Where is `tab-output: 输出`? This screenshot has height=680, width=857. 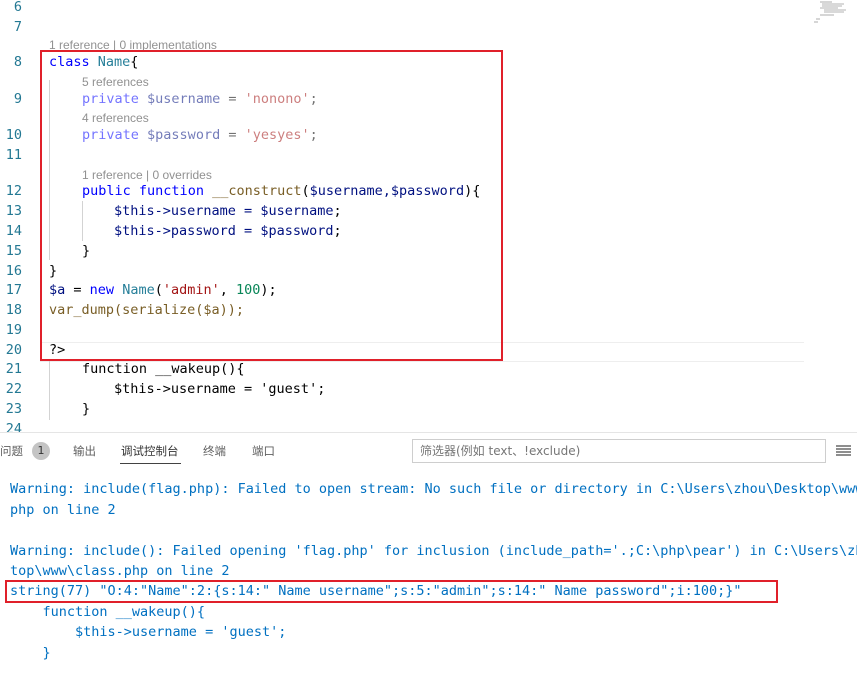 tab-output: 输出 is located at coordinates (84, 451).